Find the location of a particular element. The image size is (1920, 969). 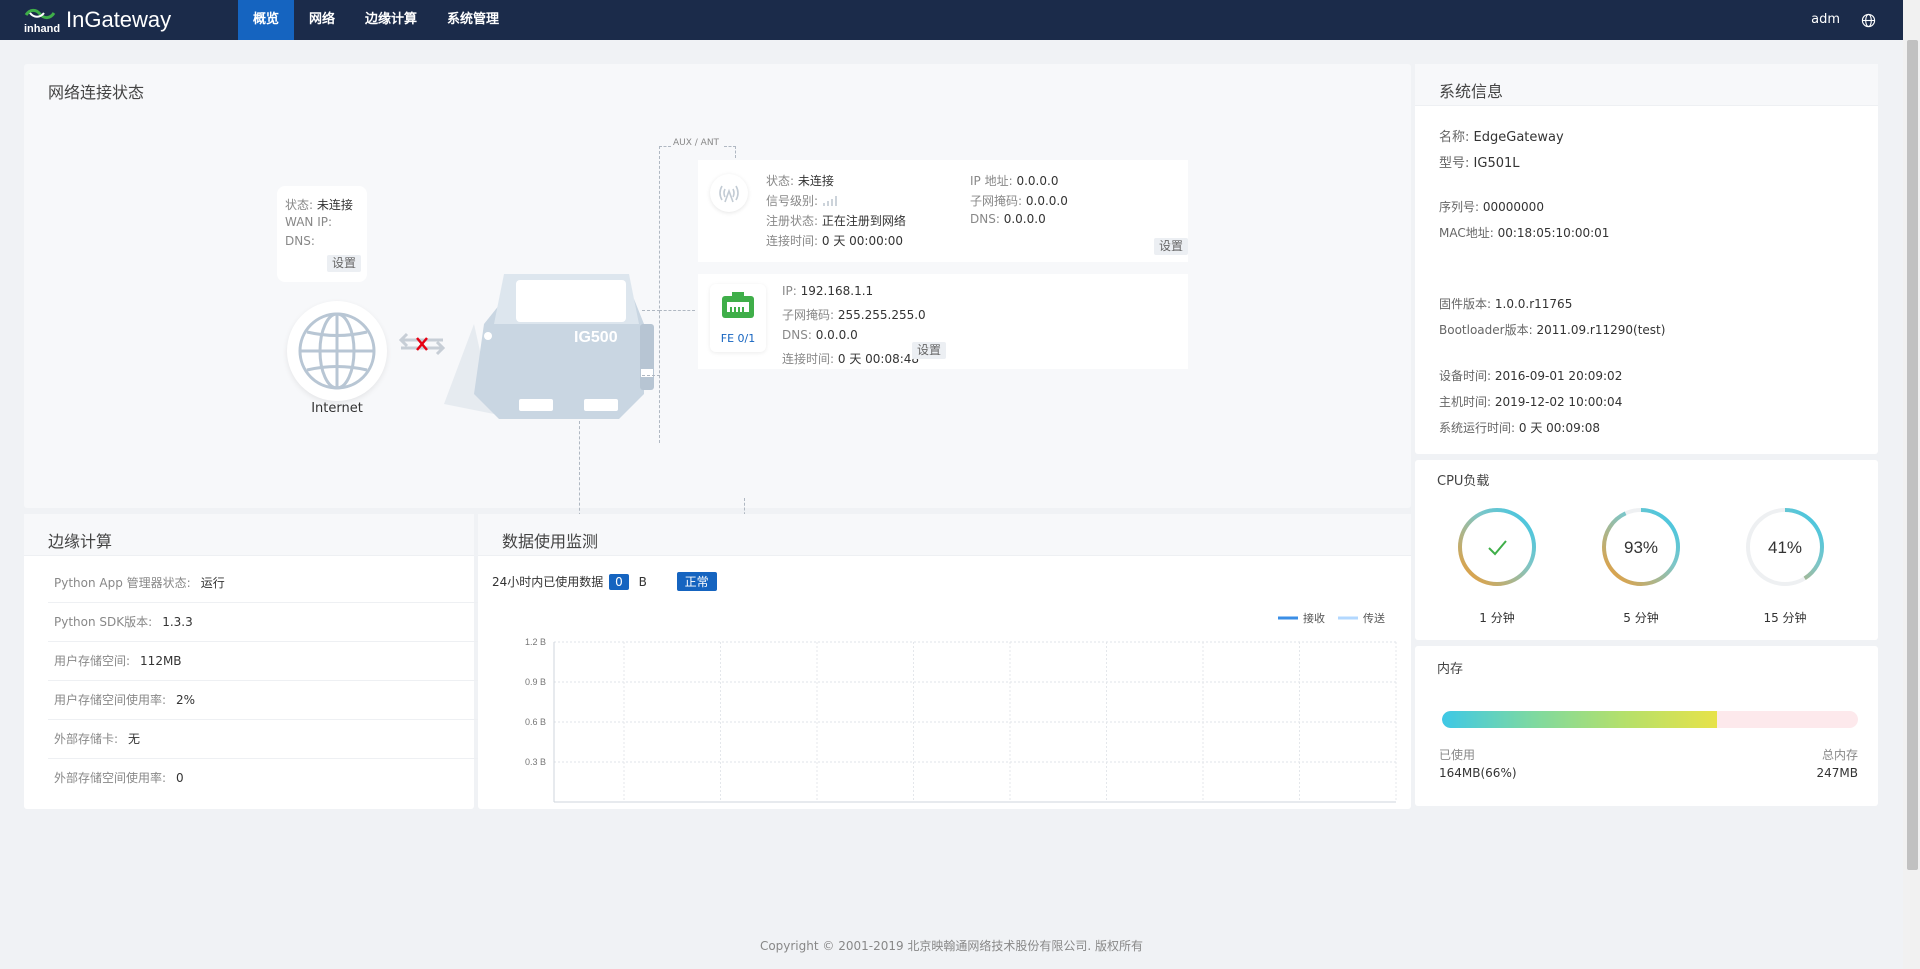

antenna-icon is located at coordinates (729, 193).